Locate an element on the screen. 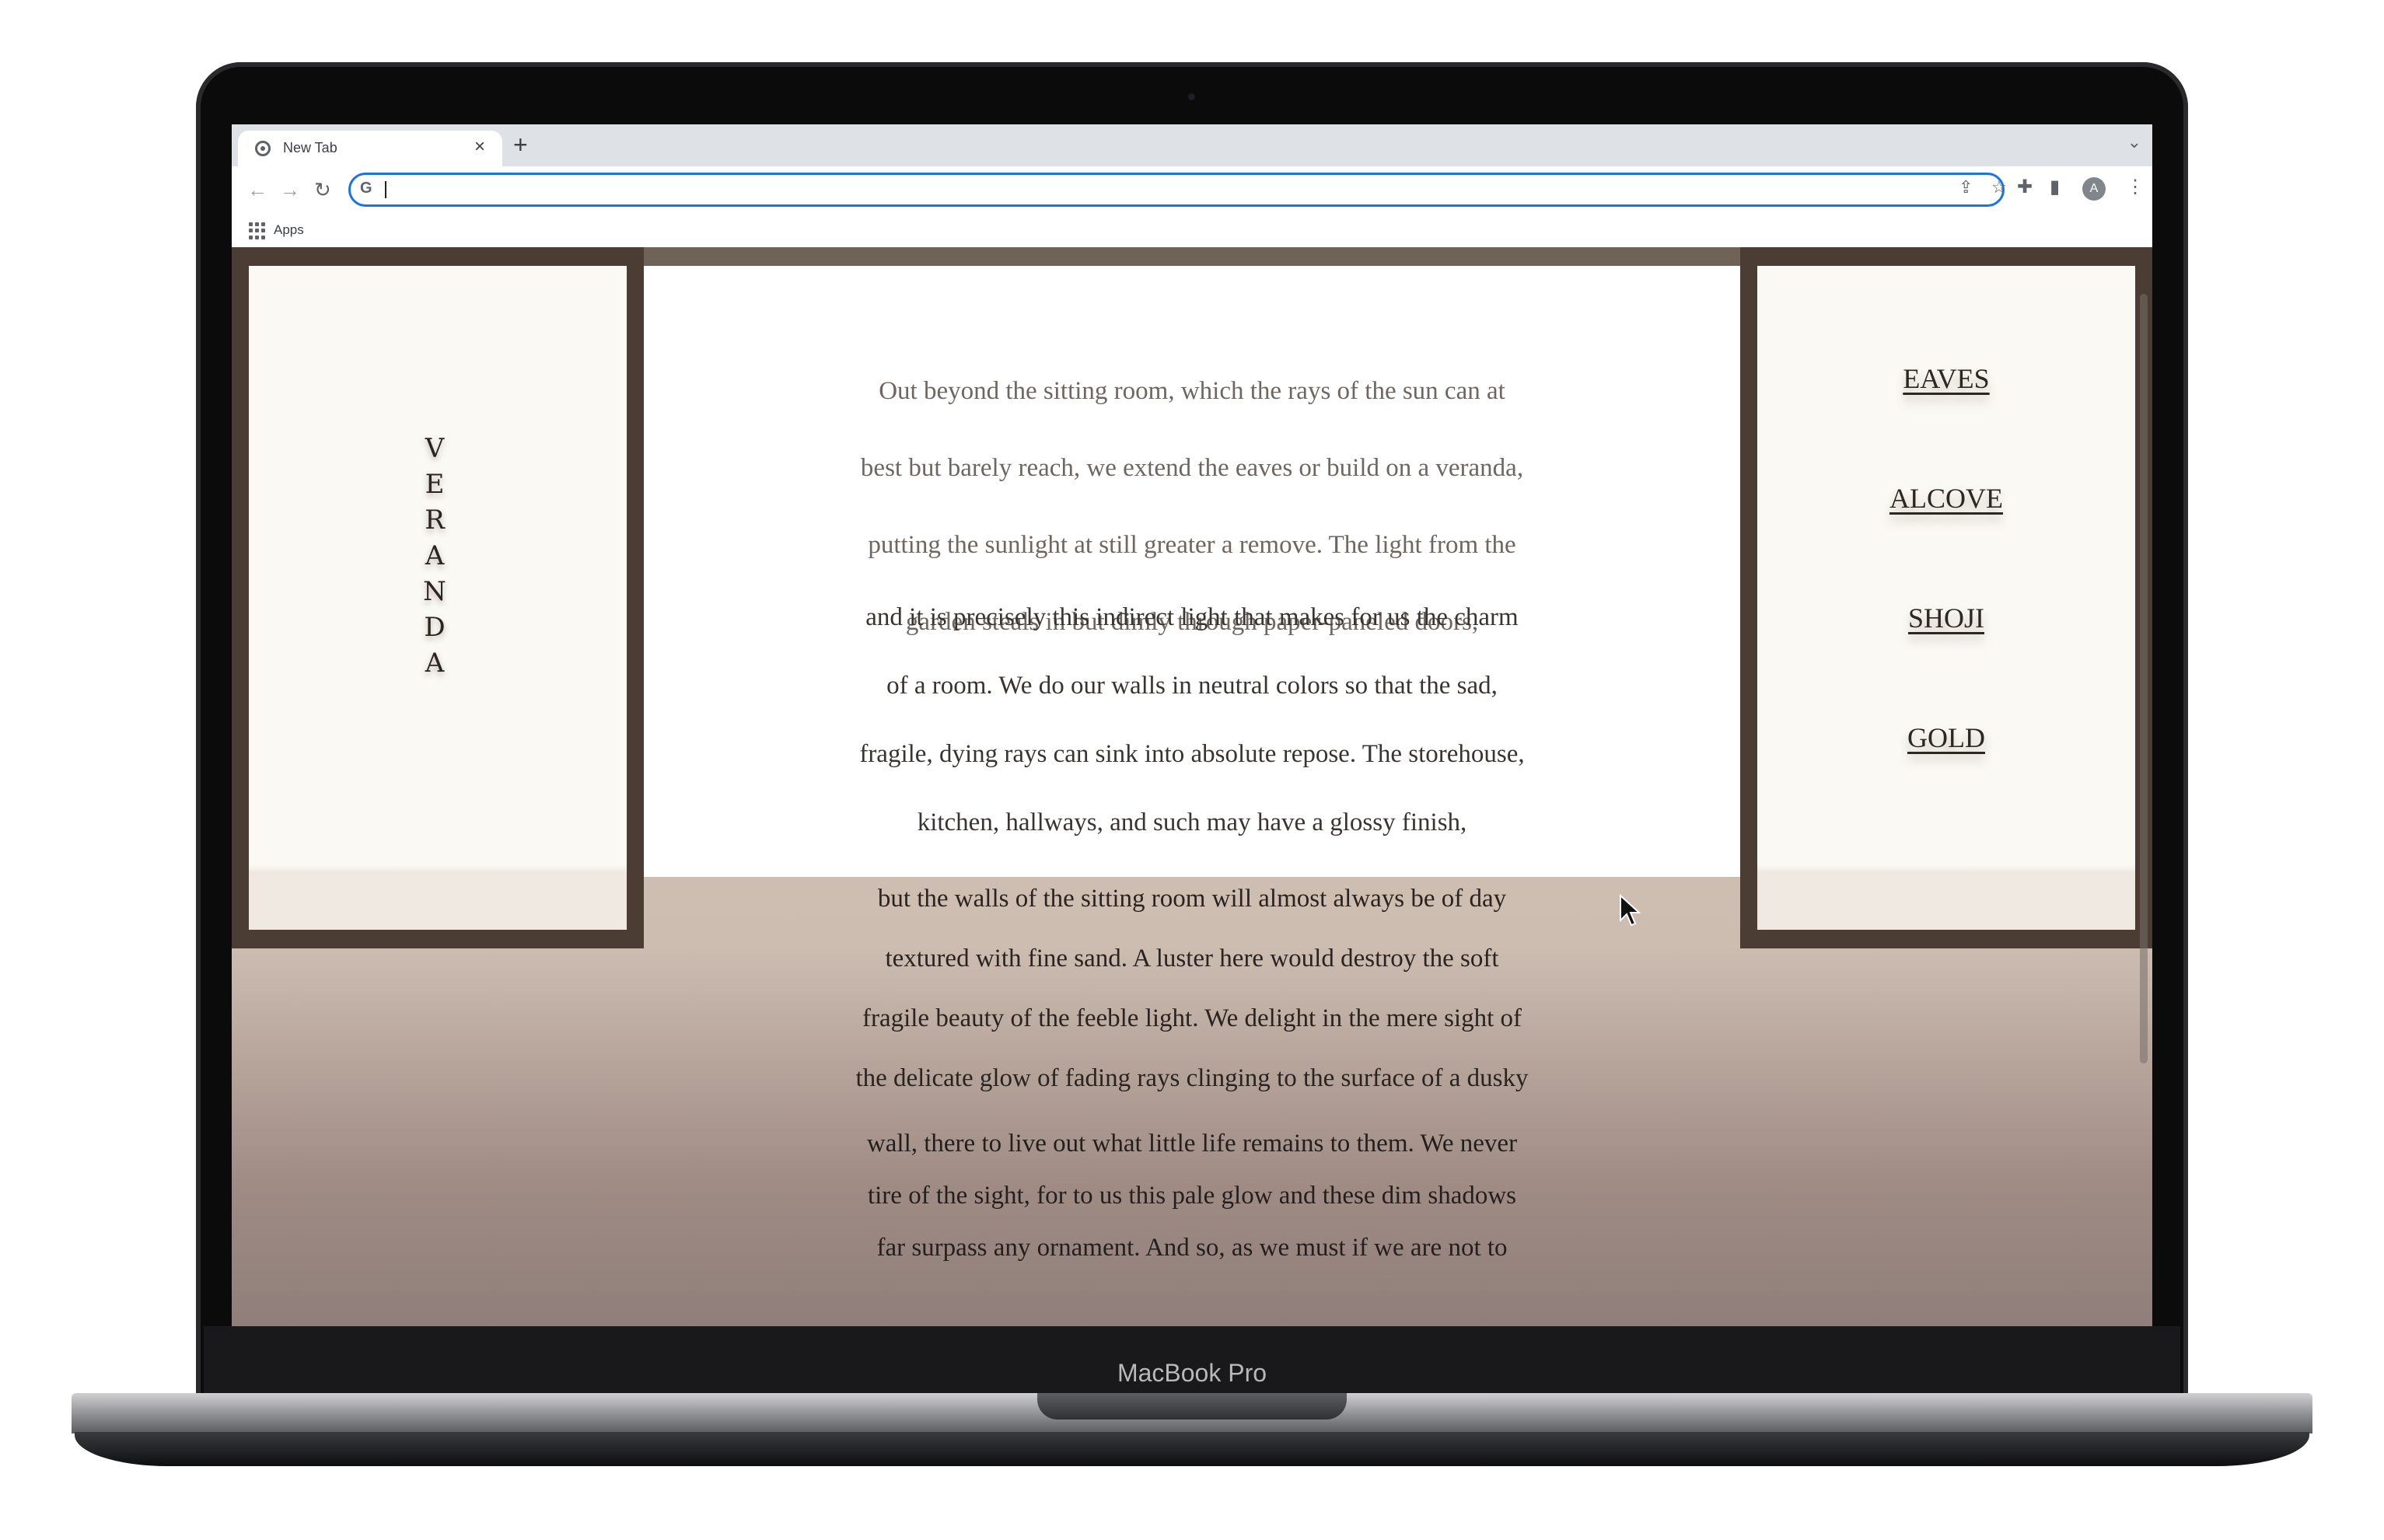  star-icon: ☆ is located at coordinates (1999, 187).